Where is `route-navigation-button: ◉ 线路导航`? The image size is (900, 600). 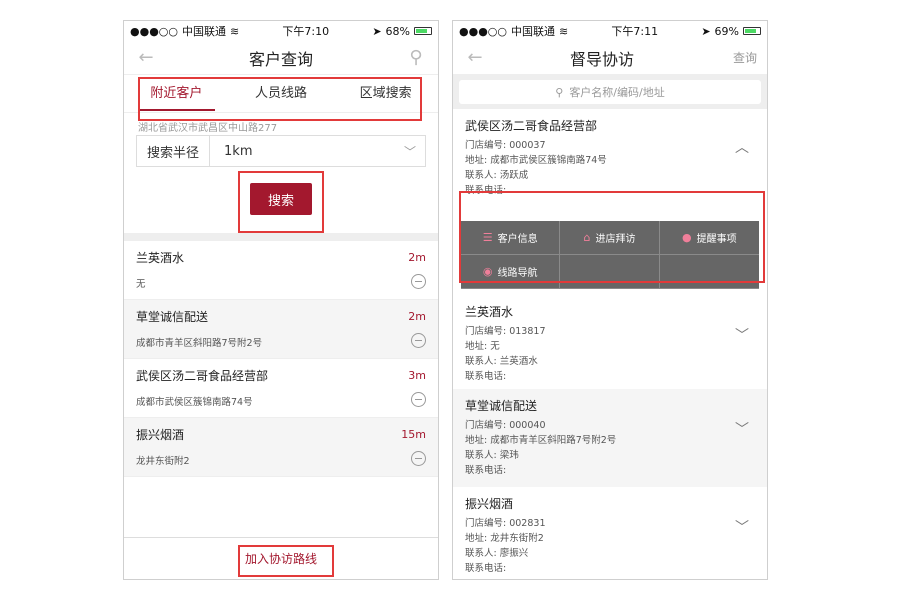
route-navigation-button: ◉ 线路导航 is located at coordinates (511, 272).